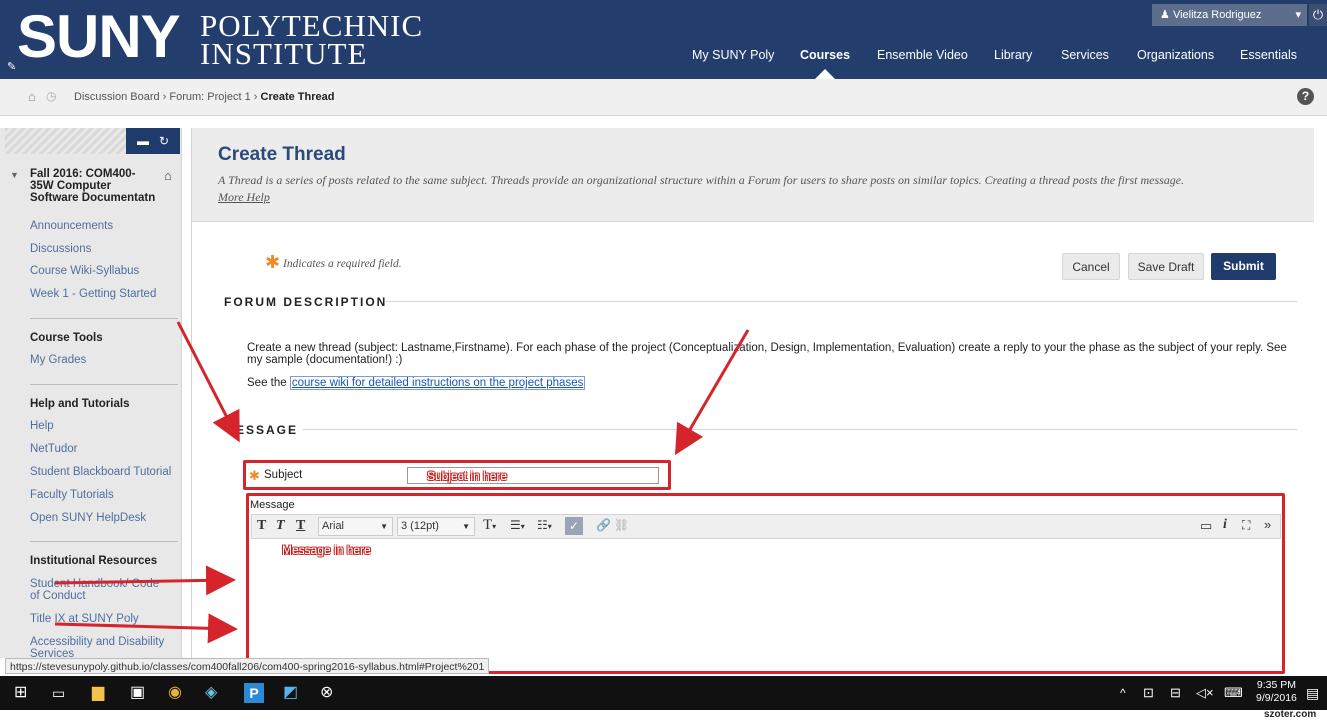 This screenshot has width=1327, height=722. Describe the element at coordinates (20, 693) in the screenshot. I see `windows-start-icon: ⊞` at that location.